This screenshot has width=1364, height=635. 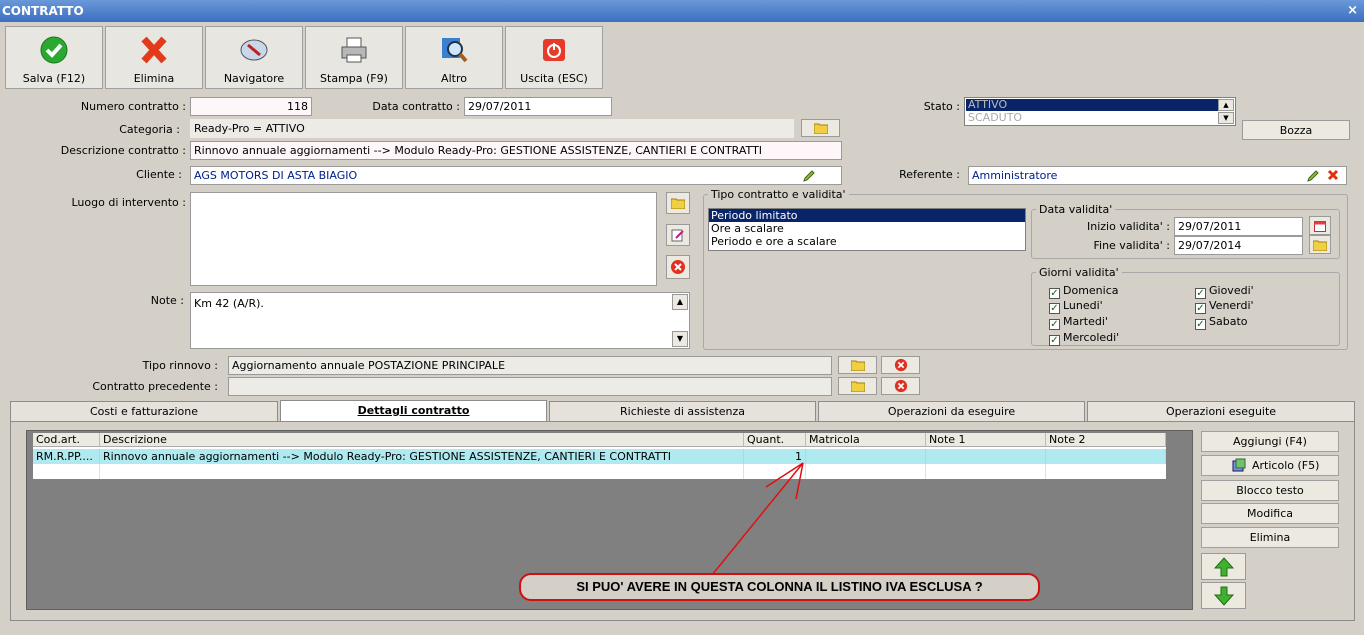 I want to click on fine-validita-label: Fine validita' :, so click(x=1131, y=245).